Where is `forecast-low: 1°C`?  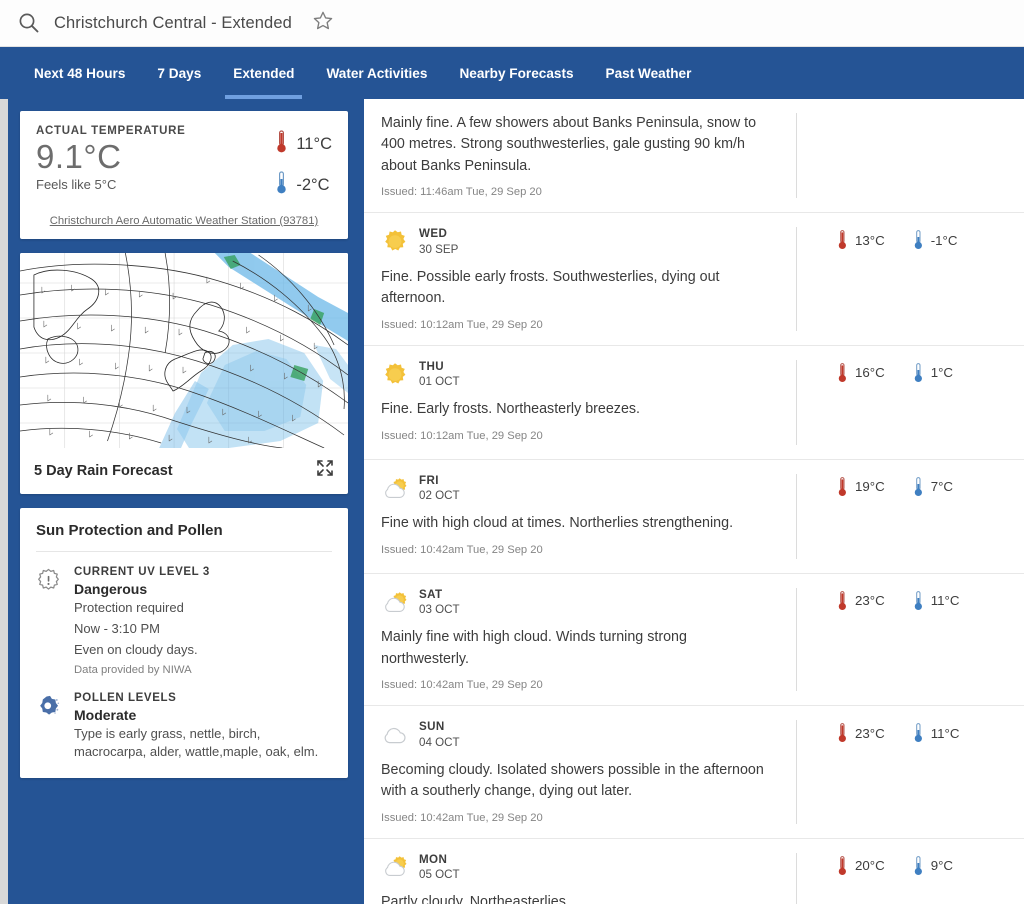
forecast-low: 1°C is located at coordinates (933, 373).